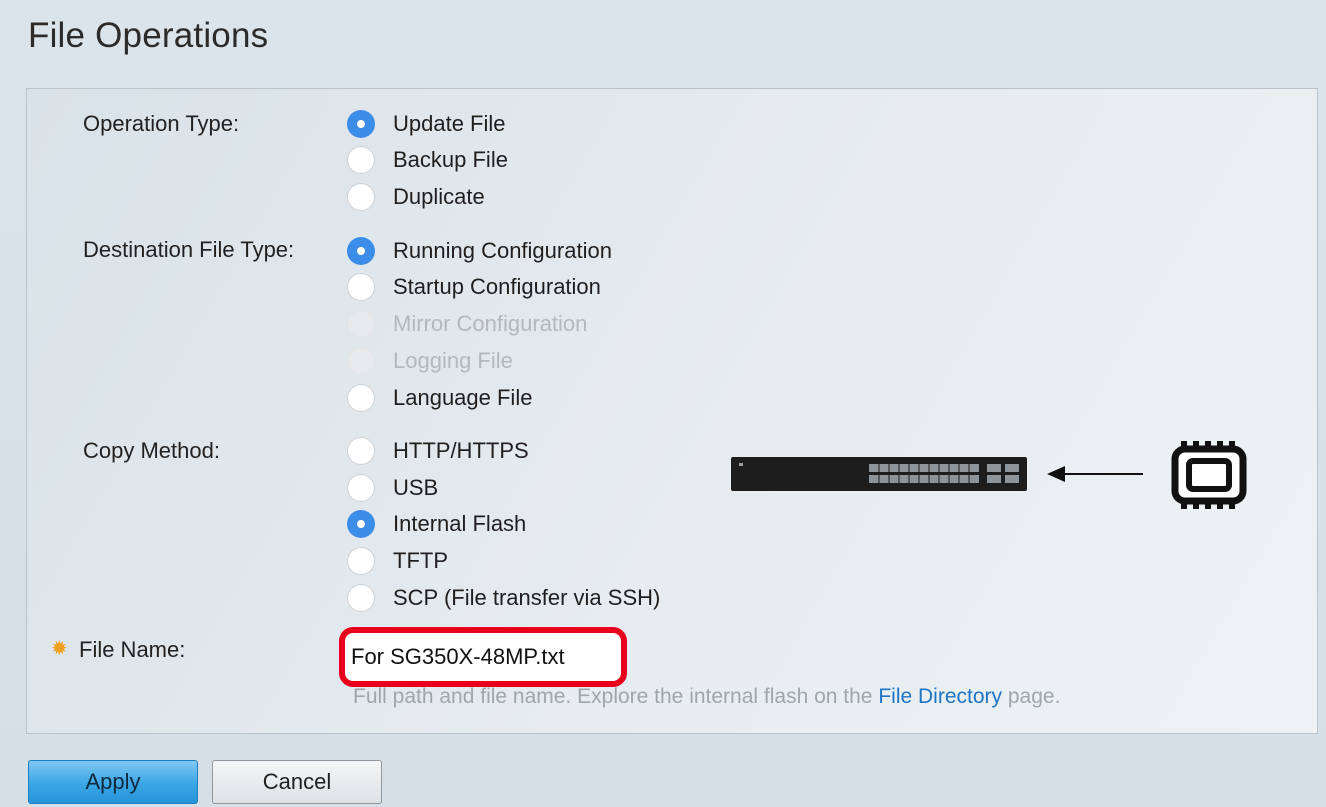  What do you see at coordinates (463, 397) in the screenshot?
I see `option-label: Language File` at bounding box center [463, 397].